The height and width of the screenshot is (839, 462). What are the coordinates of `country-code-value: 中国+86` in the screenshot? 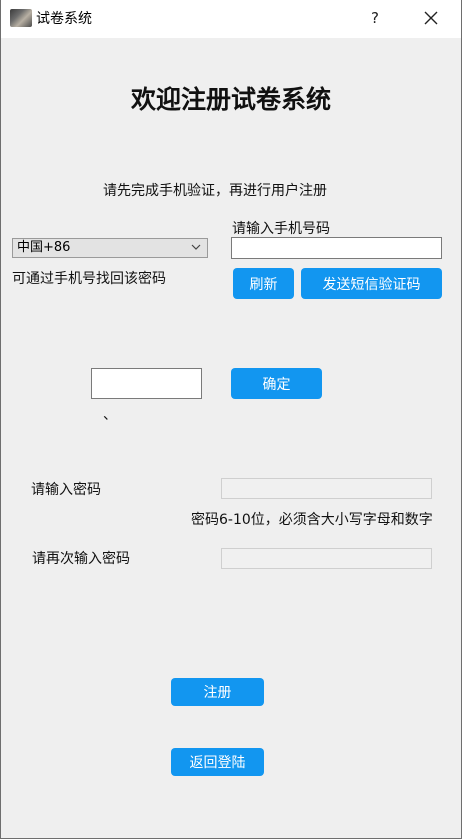 It's located at (44, 247).